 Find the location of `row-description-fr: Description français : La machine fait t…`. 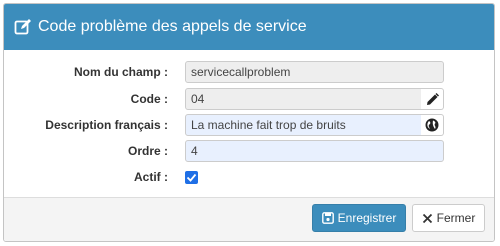

row-description-fr: Description français : La machine fait t… is located at coordinates (249, 125).